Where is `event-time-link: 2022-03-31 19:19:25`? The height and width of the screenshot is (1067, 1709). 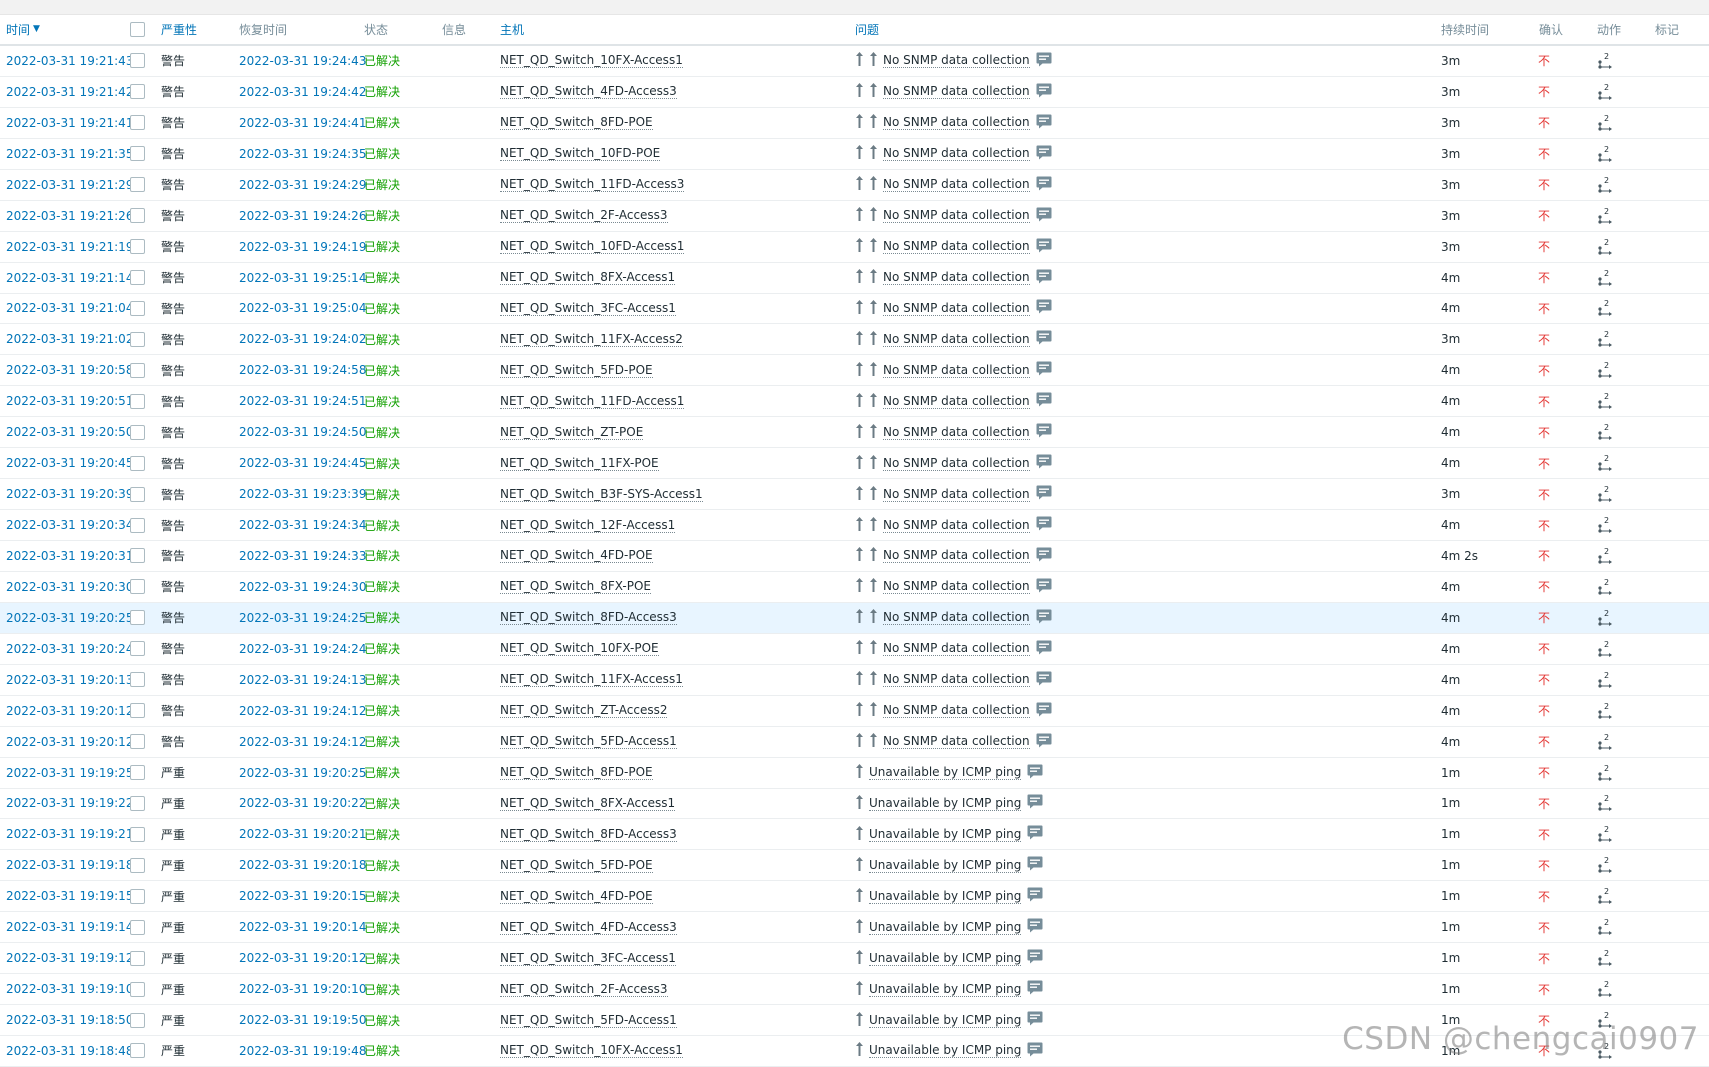
event-time-link: 2022-03-31 19:19:25 is located at coordinates (69, 773).